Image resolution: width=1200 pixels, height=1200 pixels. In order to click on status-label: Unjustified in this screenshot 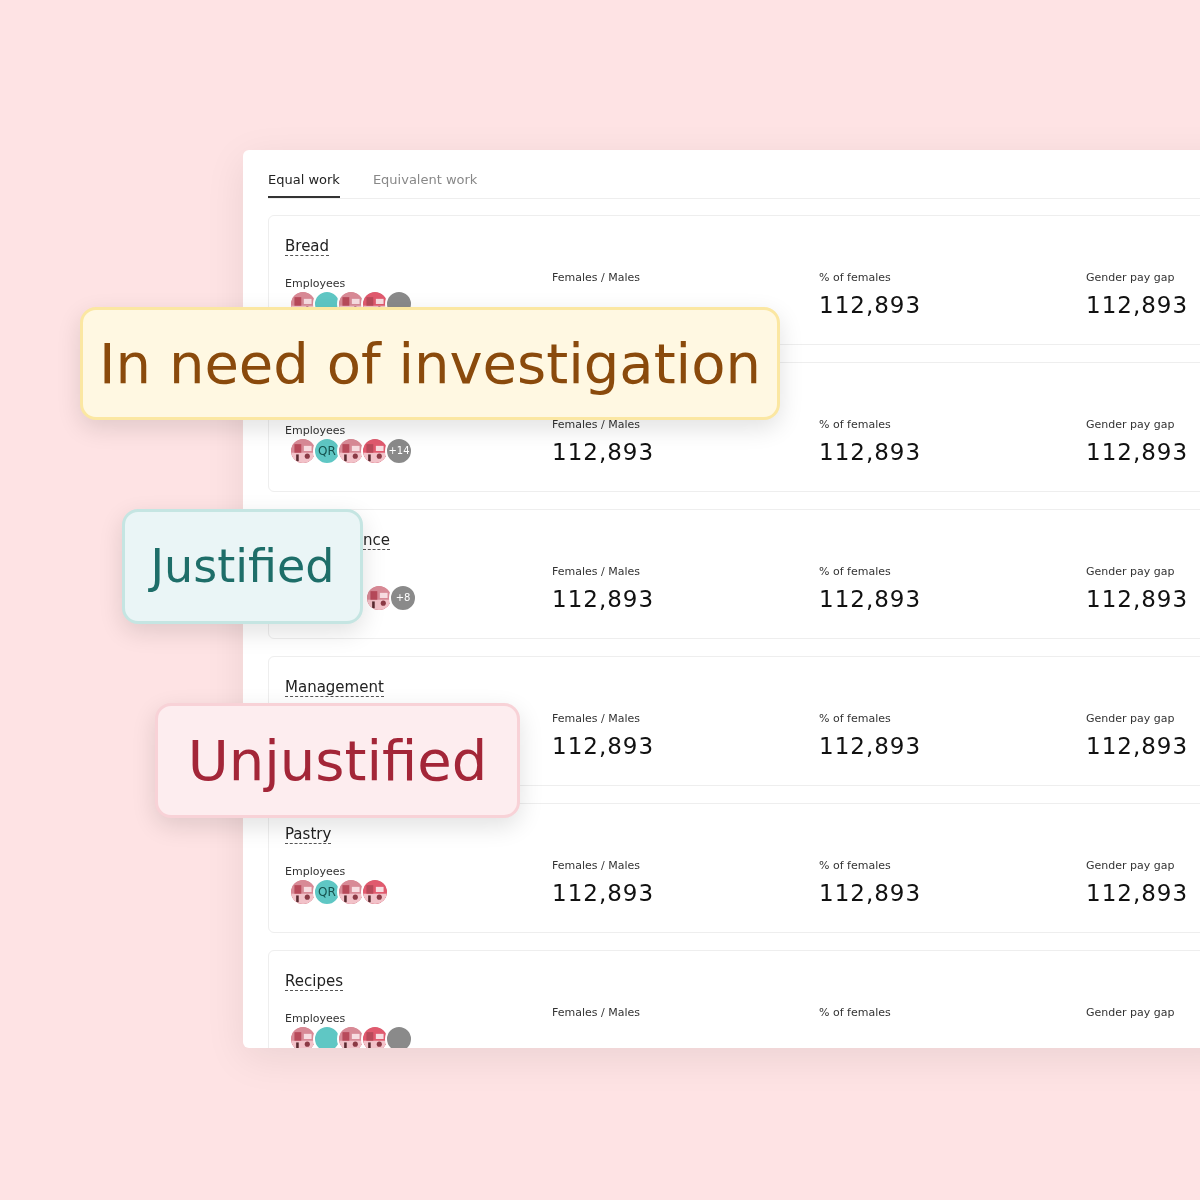, I will do `click(337, 760)`.